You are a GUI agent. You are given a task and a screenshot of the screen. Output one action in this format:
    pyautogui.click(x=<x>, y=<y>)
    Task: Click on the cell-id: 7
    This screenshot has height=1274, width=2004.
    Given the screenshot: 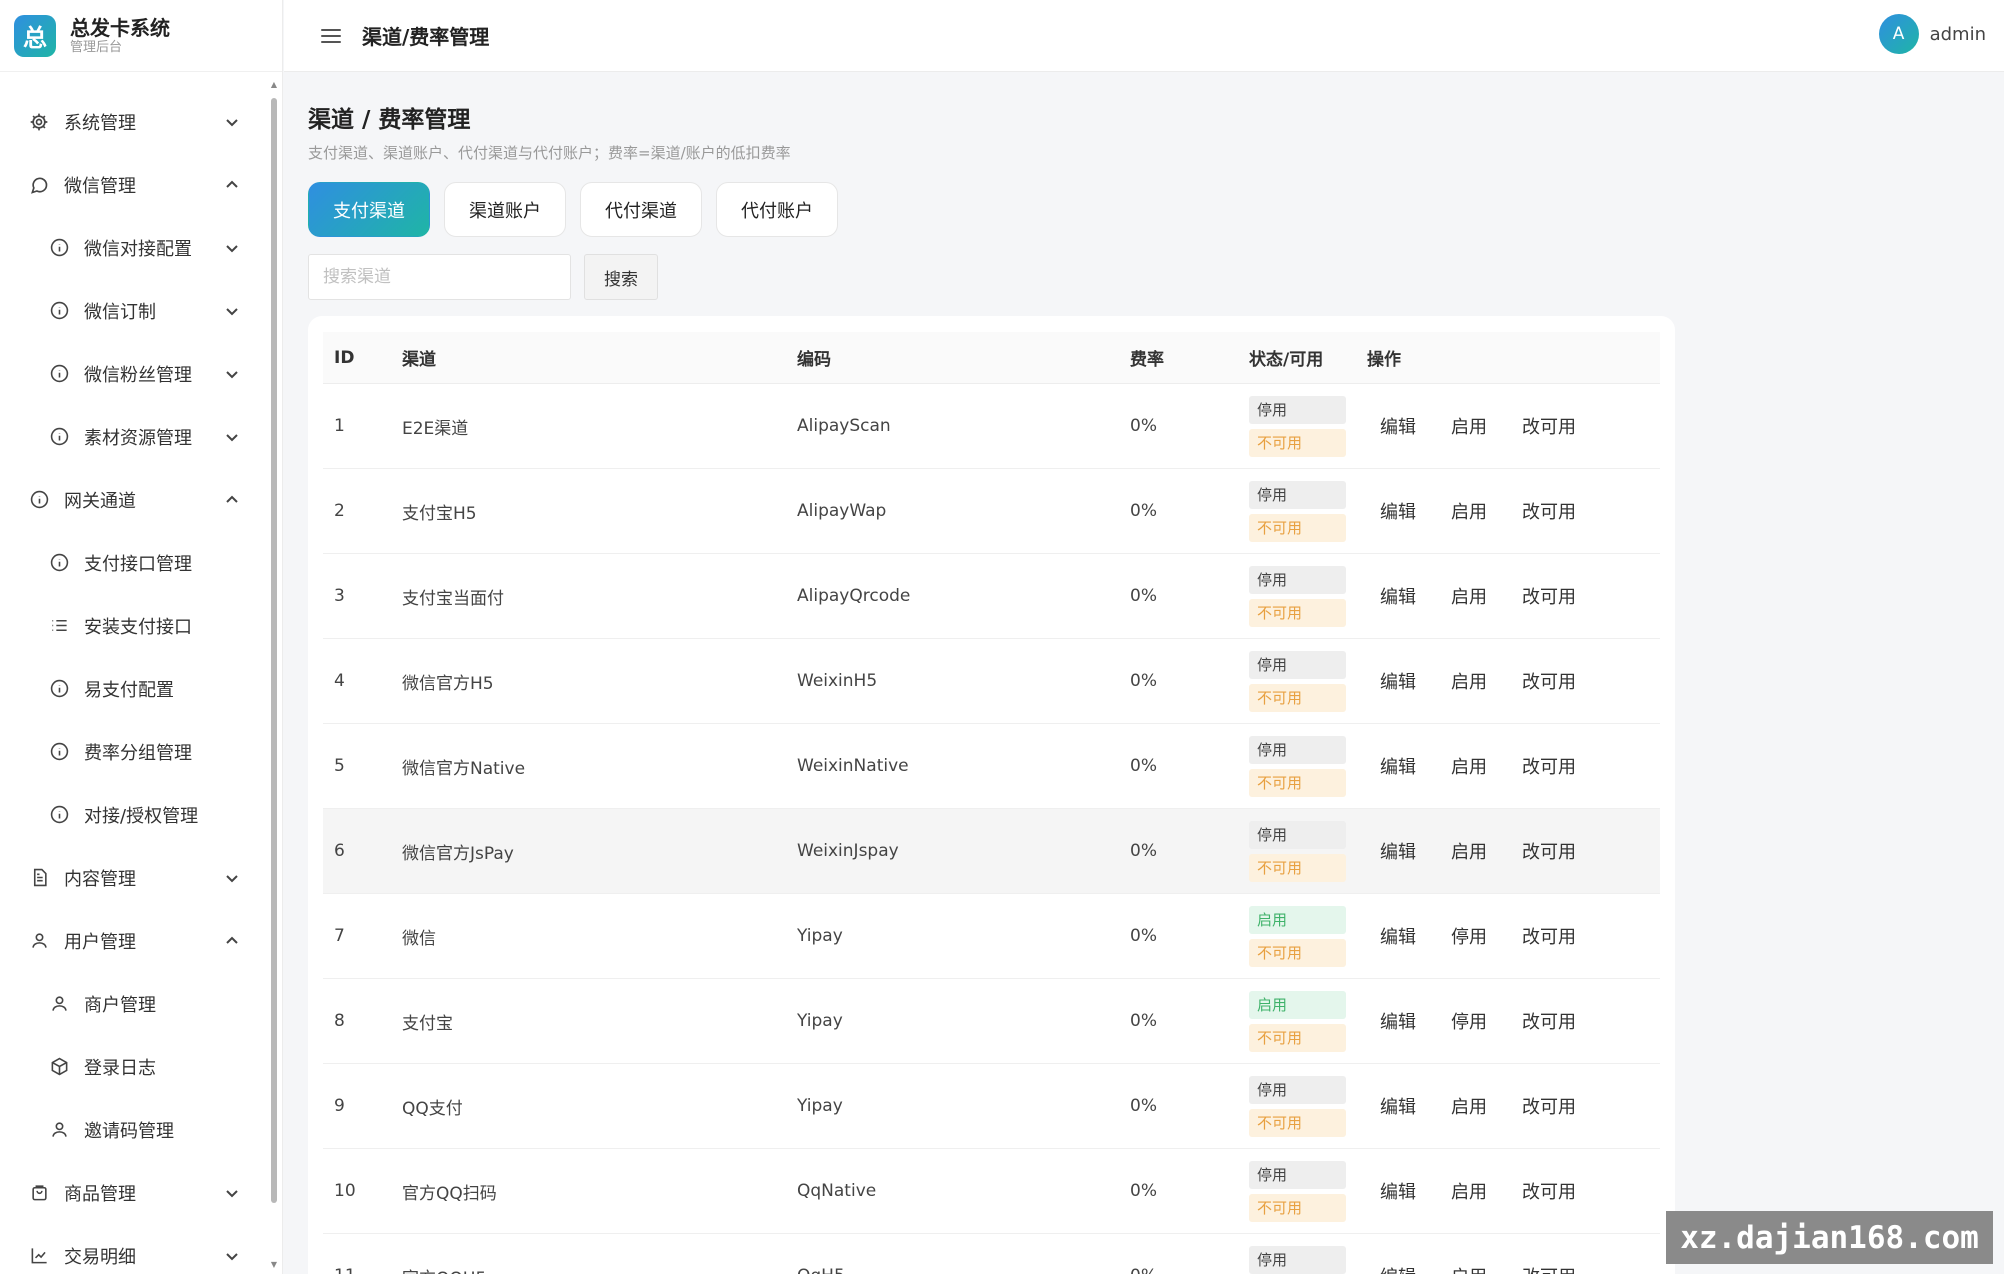 What is the action you would take?
    pyautogui.click(x=339, y=936)
    